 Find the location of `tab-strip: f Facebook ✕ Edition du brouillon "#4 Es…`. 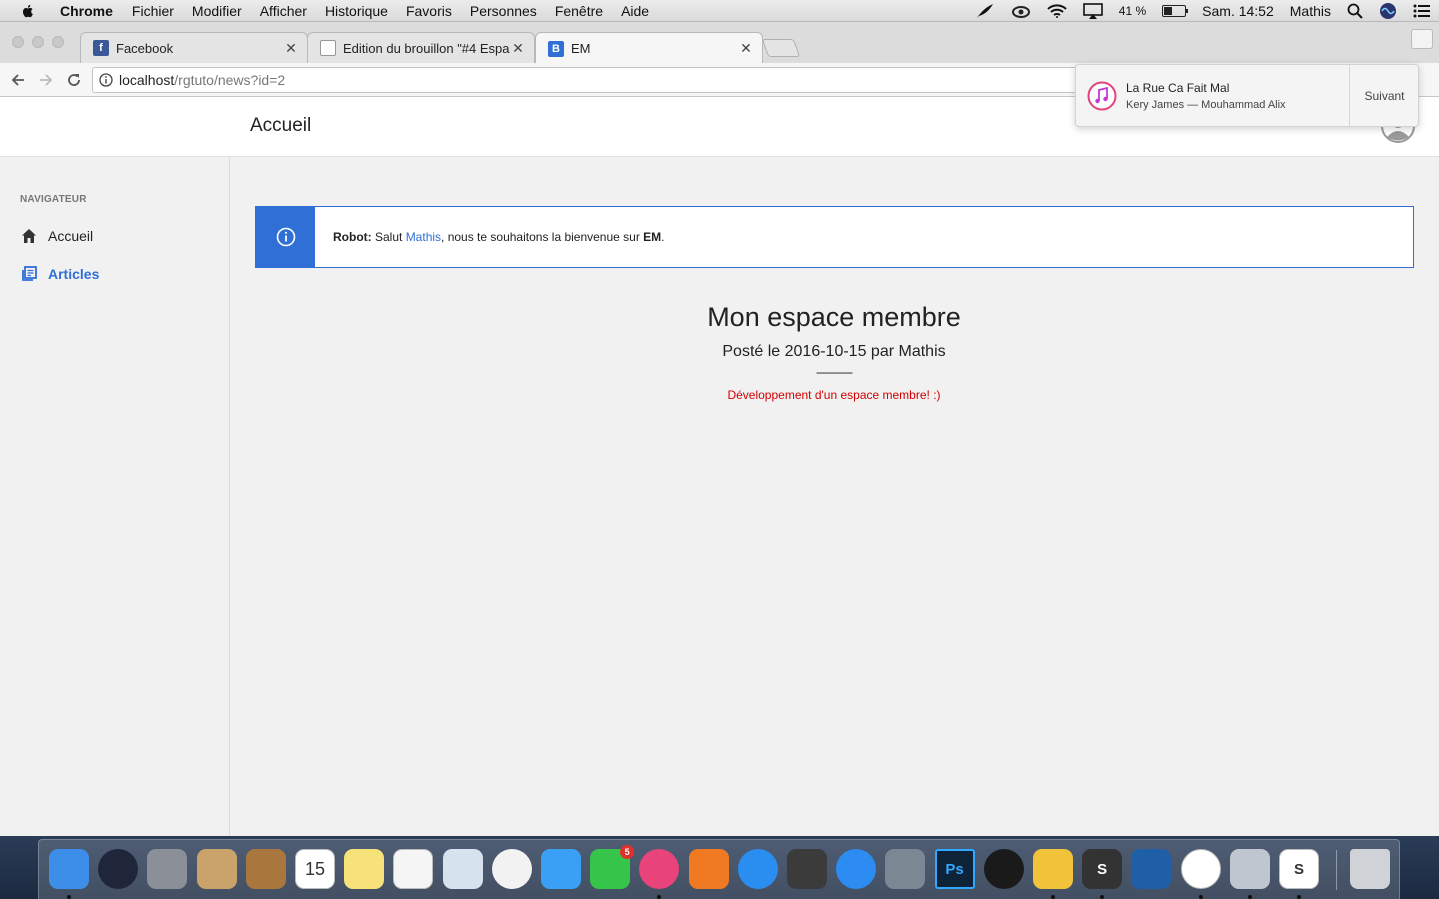

tab-strip: f Facebook ✕ Edition du brouillon "#4 Es… is located at coordinates (719, 43).